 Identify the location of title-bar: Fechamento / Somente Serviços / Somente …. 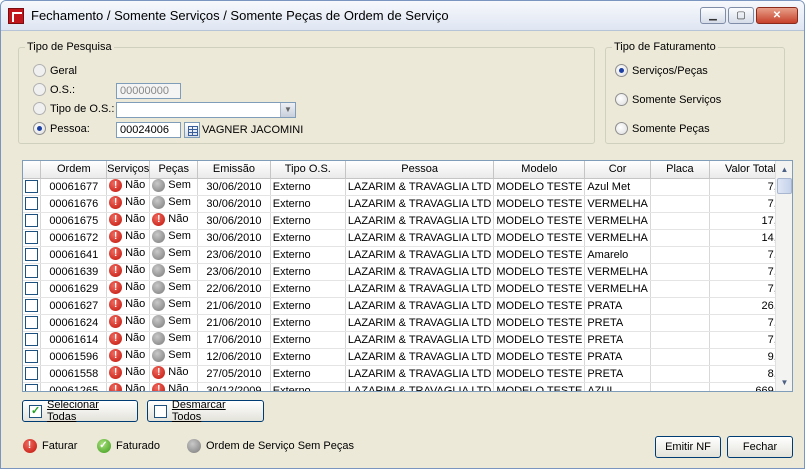
(402, 16).